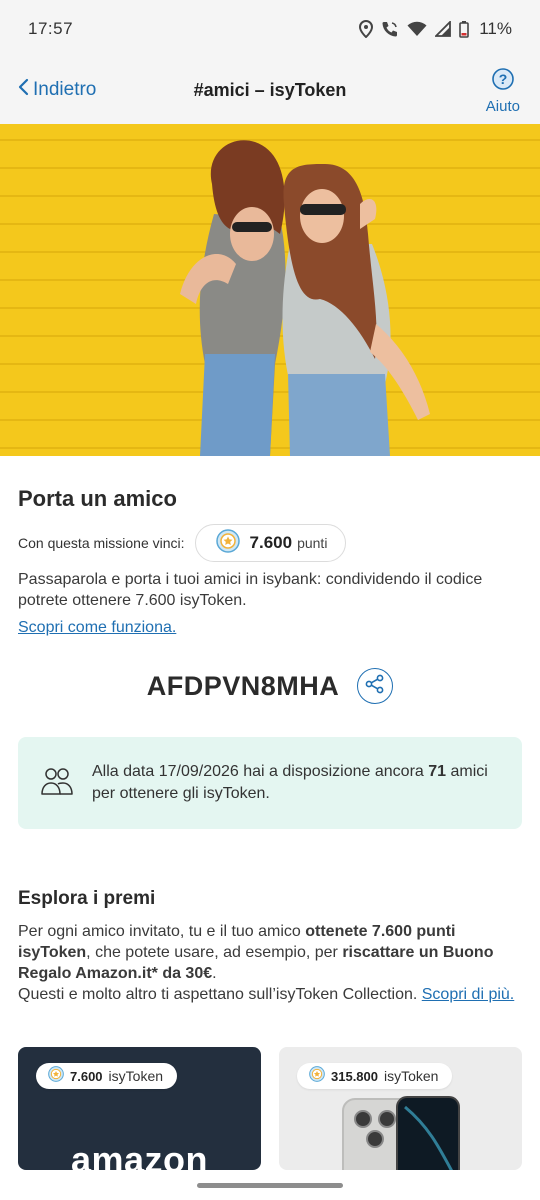 This screenshot has width=540, height=1200. I want to click on help-icon: ?, so click(503, 83).